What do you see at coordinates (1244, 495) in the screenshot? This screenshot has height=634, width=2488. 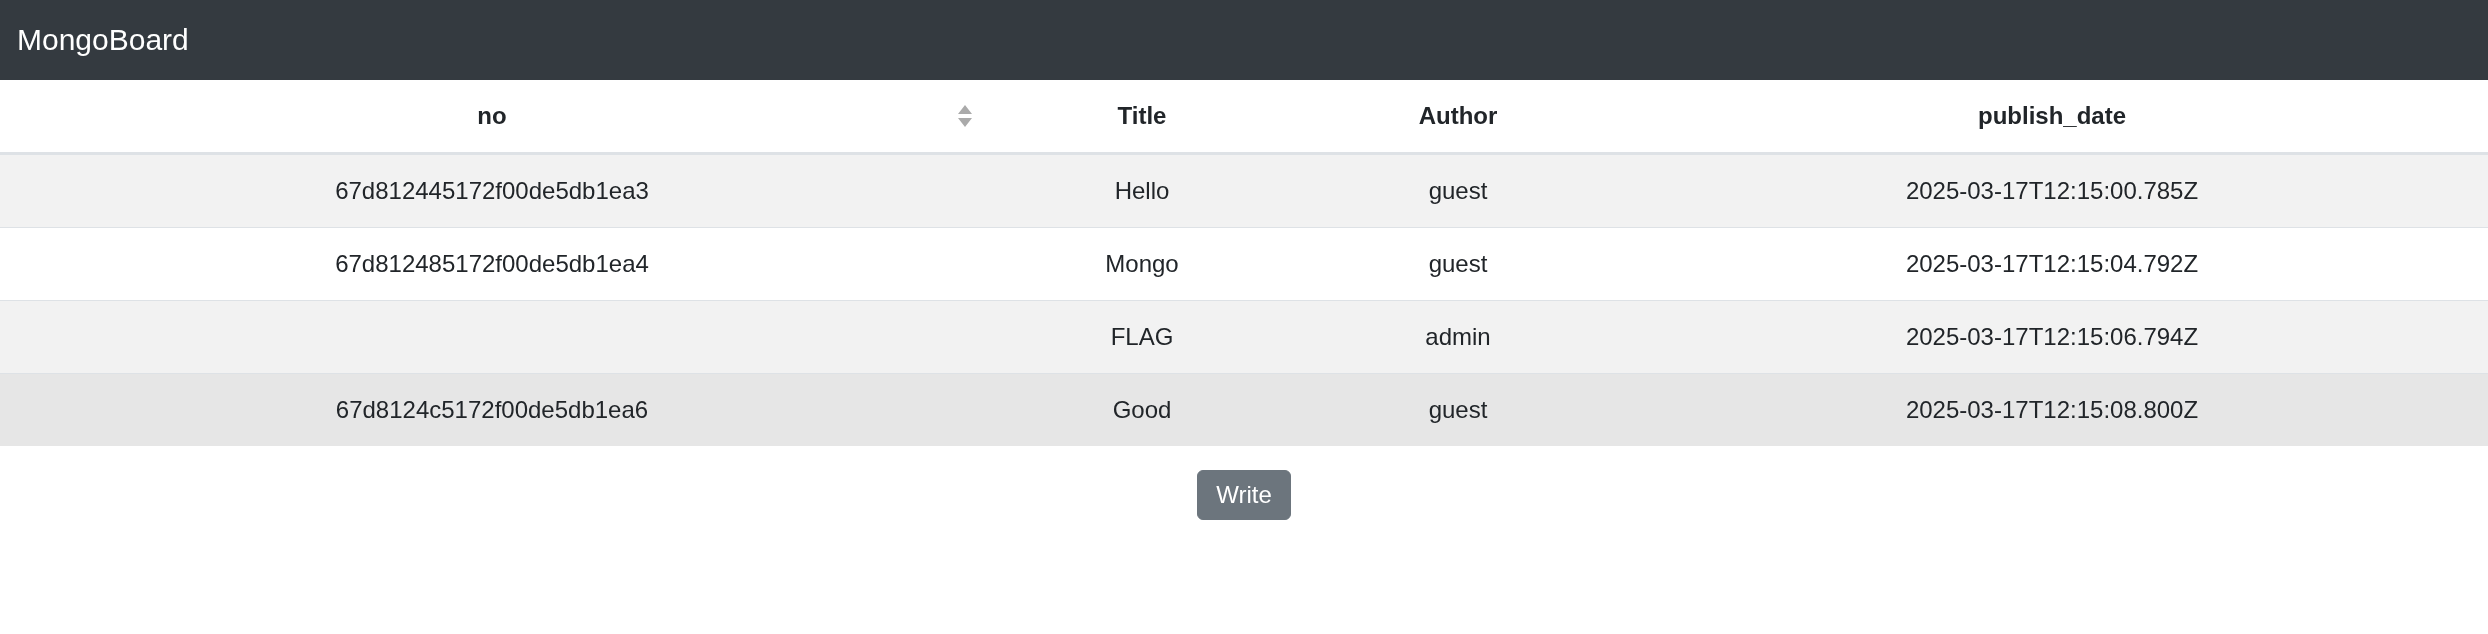 I see `write-button: Write` at bounding box center [1244, 495].